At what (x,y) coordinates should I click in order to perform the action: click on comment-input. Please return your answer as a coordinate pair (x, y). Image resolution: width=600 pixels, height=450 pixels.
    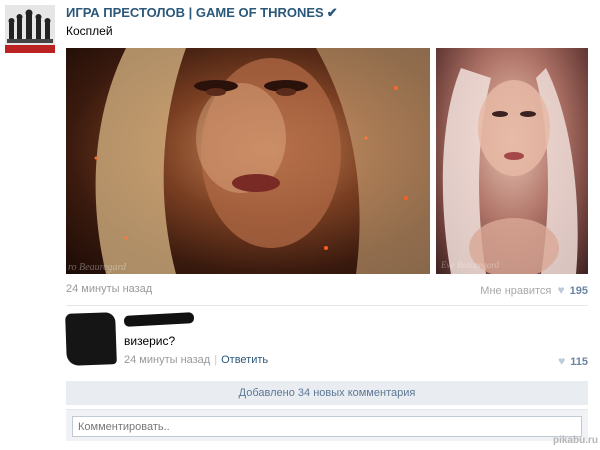
    Looking at the image, I should click on (327, 426).